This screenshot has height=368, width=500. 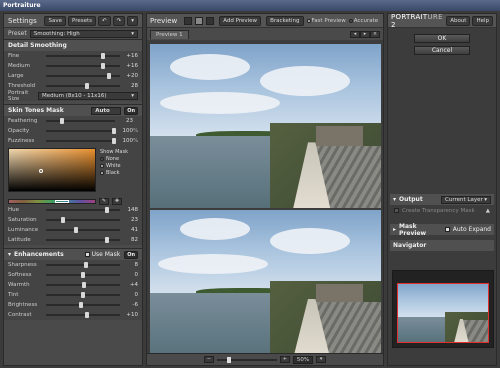 What do you see at coordinates (88, 96) in the screenshot?
I see `portrait-size-dropdown: Medium (8x10 - 11x16) ▾` at bounding box center [88, 96].